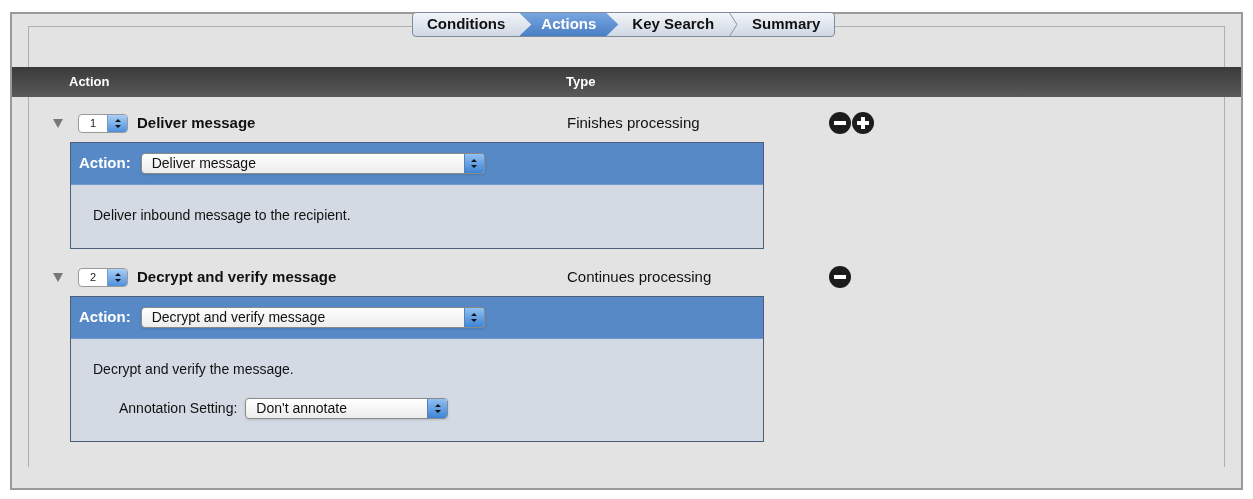  What do you see at coordinates (347, 408) in the screenshot?
I see `setting-select: Don't annotate` at bounding box center [347, 408].